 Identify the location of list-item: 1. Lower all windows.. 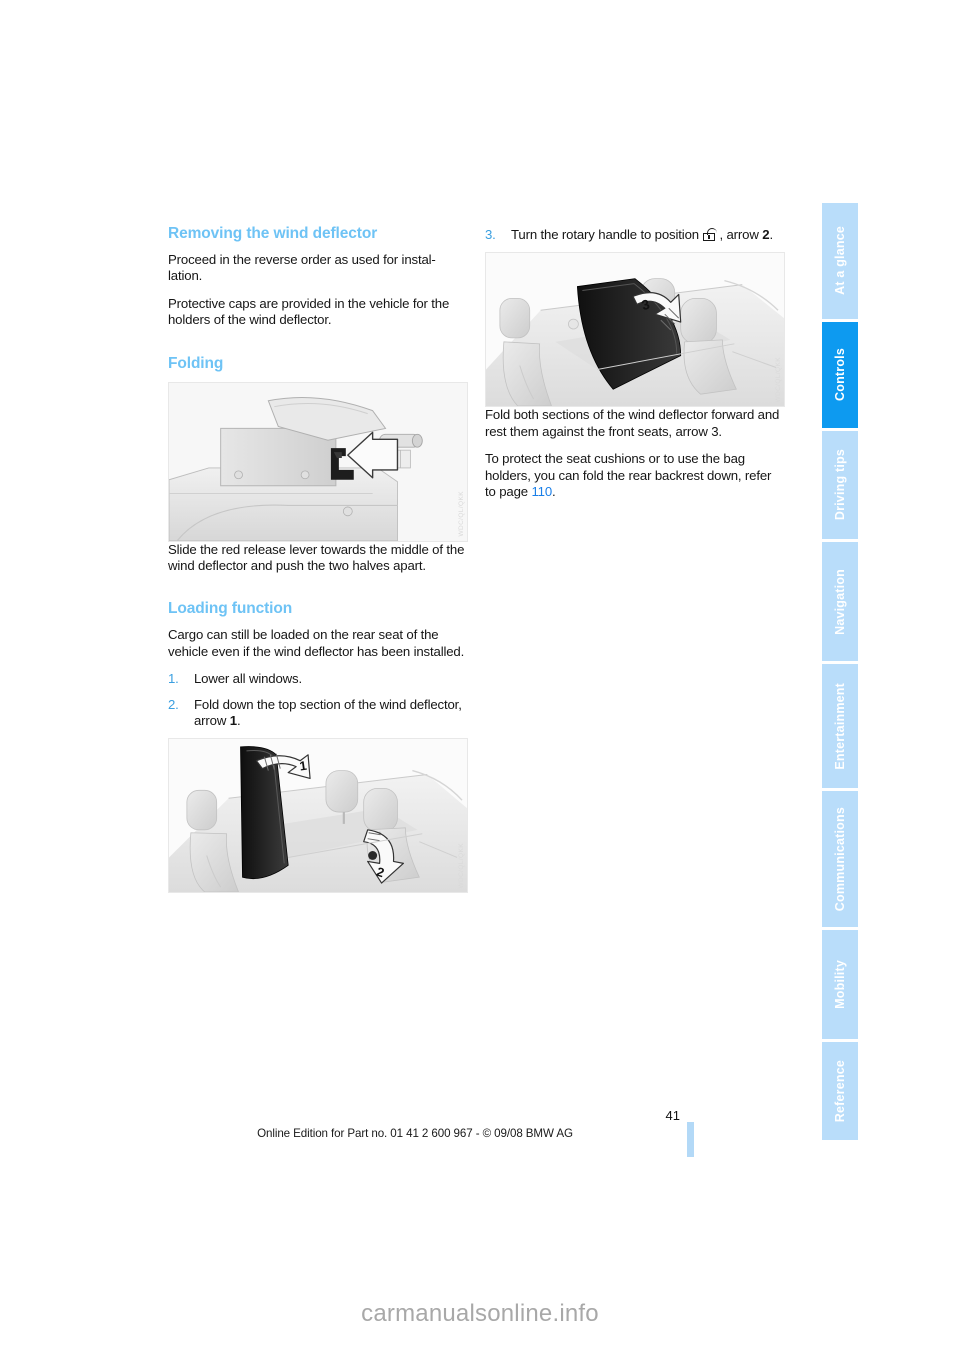
(318, 679).